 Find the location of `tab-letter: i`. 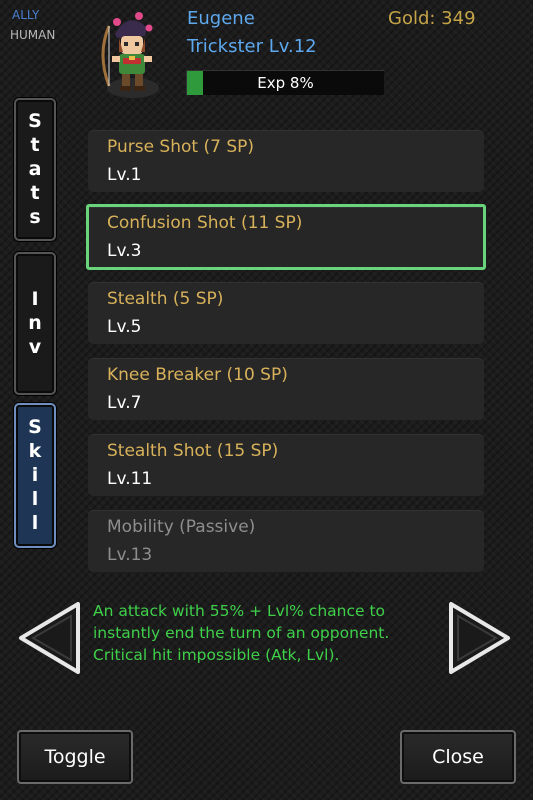

tab-letter: i is located at coordinates (35, 475).